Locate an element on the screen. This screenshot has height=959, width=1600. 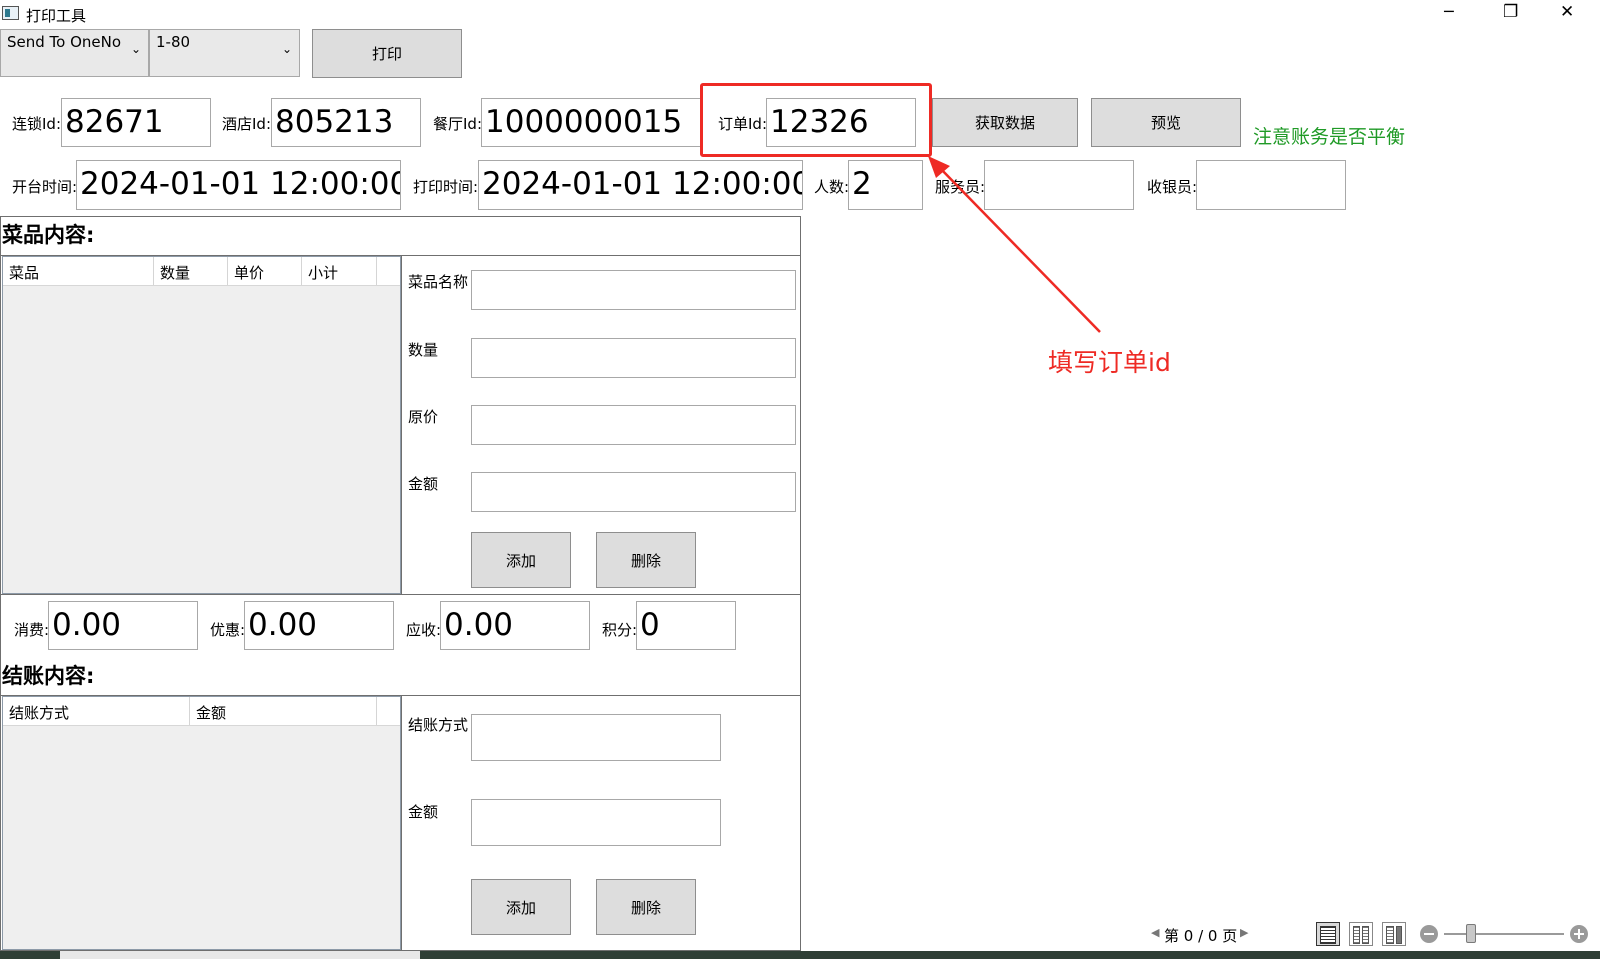
page-indicator: 第 0 / 0 页 is located at coordinates (1201, 936).